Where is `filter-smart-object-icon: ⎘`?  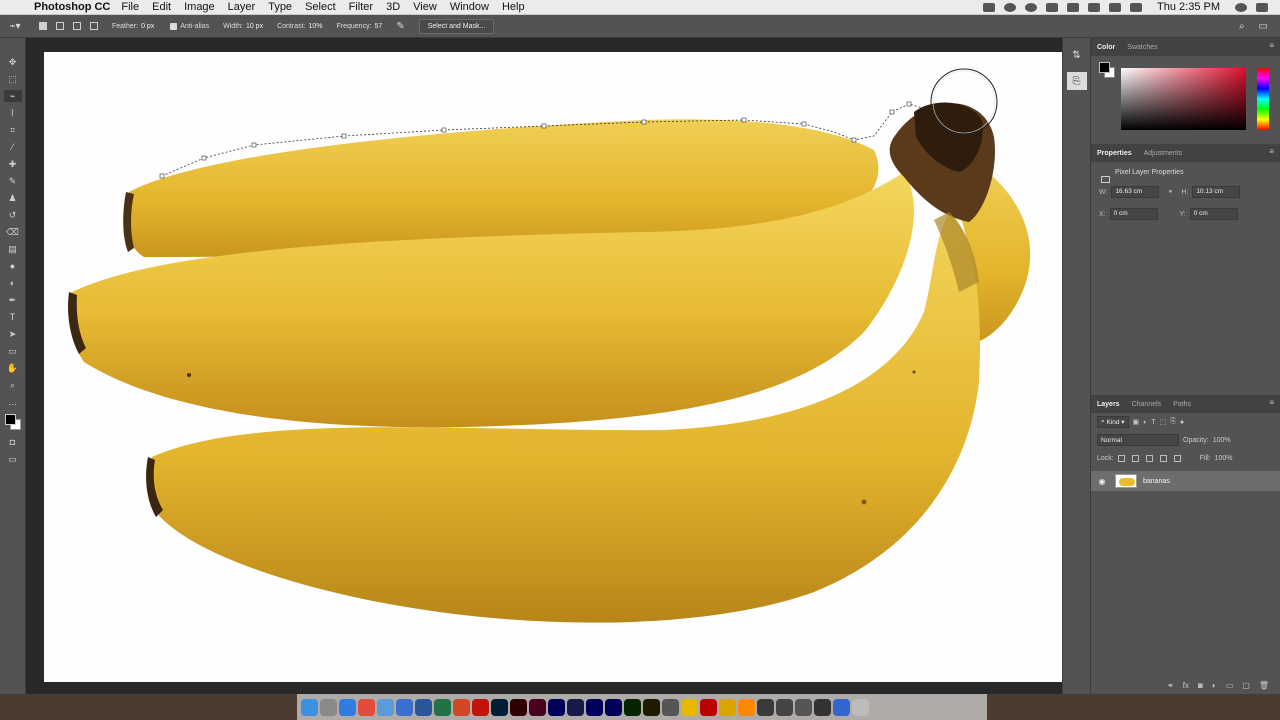 filter-smart-object-icon: ⎘ is located at coordinates (1173, 422).